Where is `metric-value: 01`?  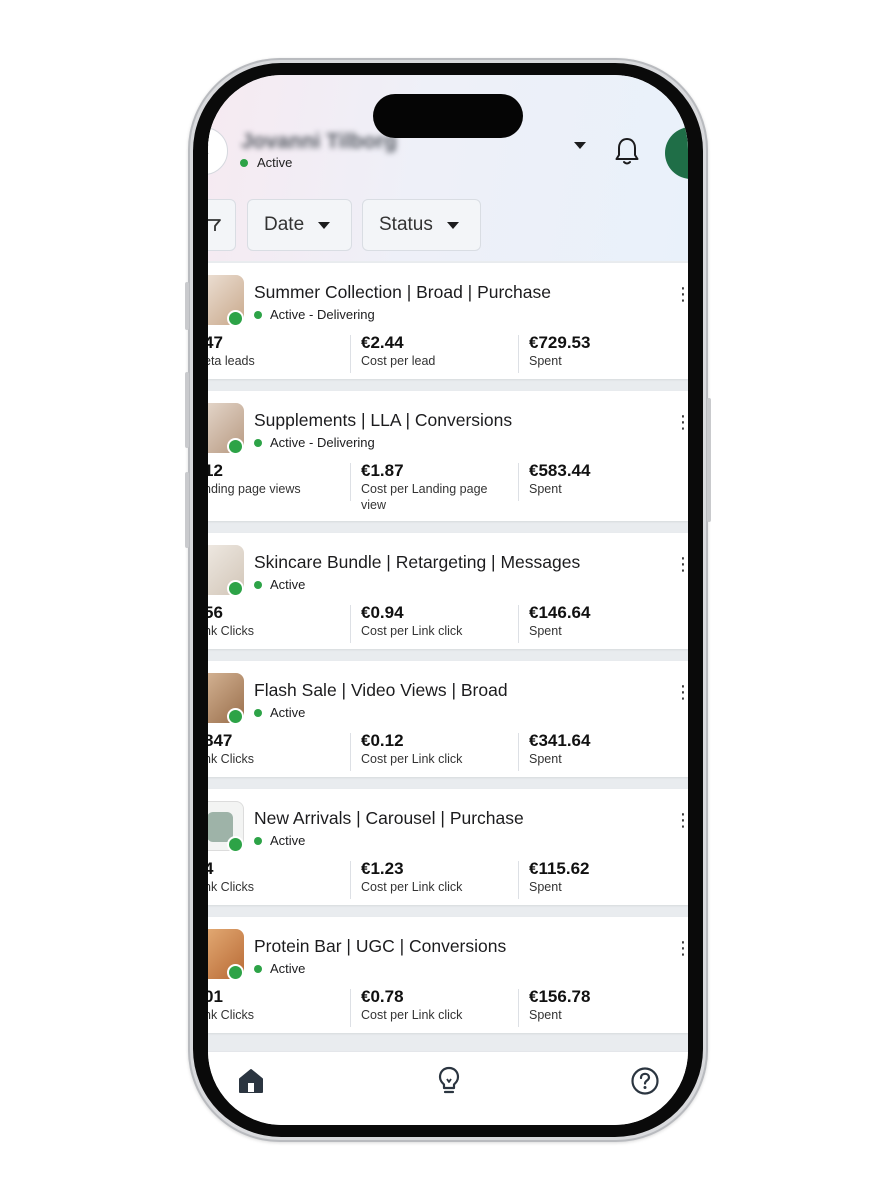
metric-value: 01 is located at coordinates (215, 996).